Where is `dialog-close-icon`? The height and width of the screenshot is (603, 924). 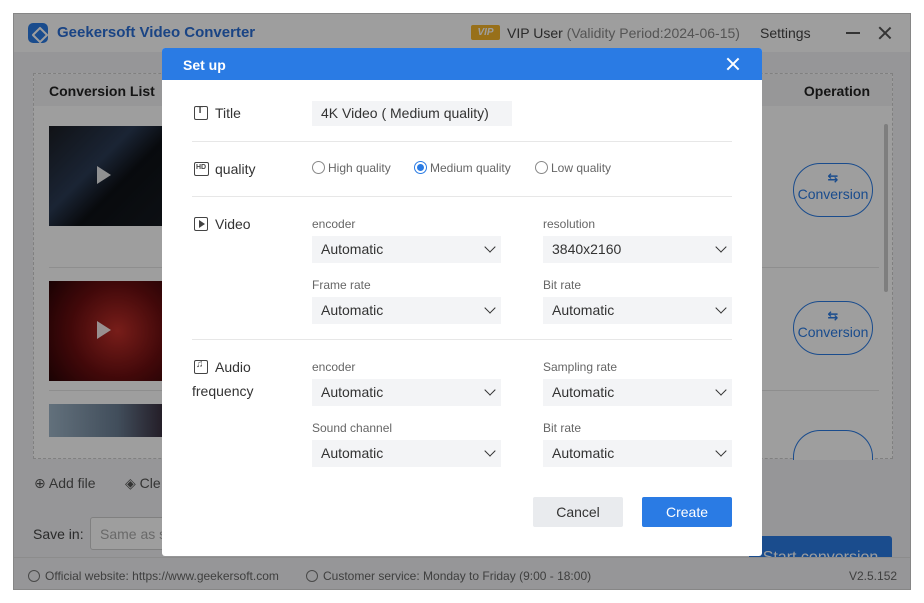
dialog-close-icon is located at coordinates (733, 64).